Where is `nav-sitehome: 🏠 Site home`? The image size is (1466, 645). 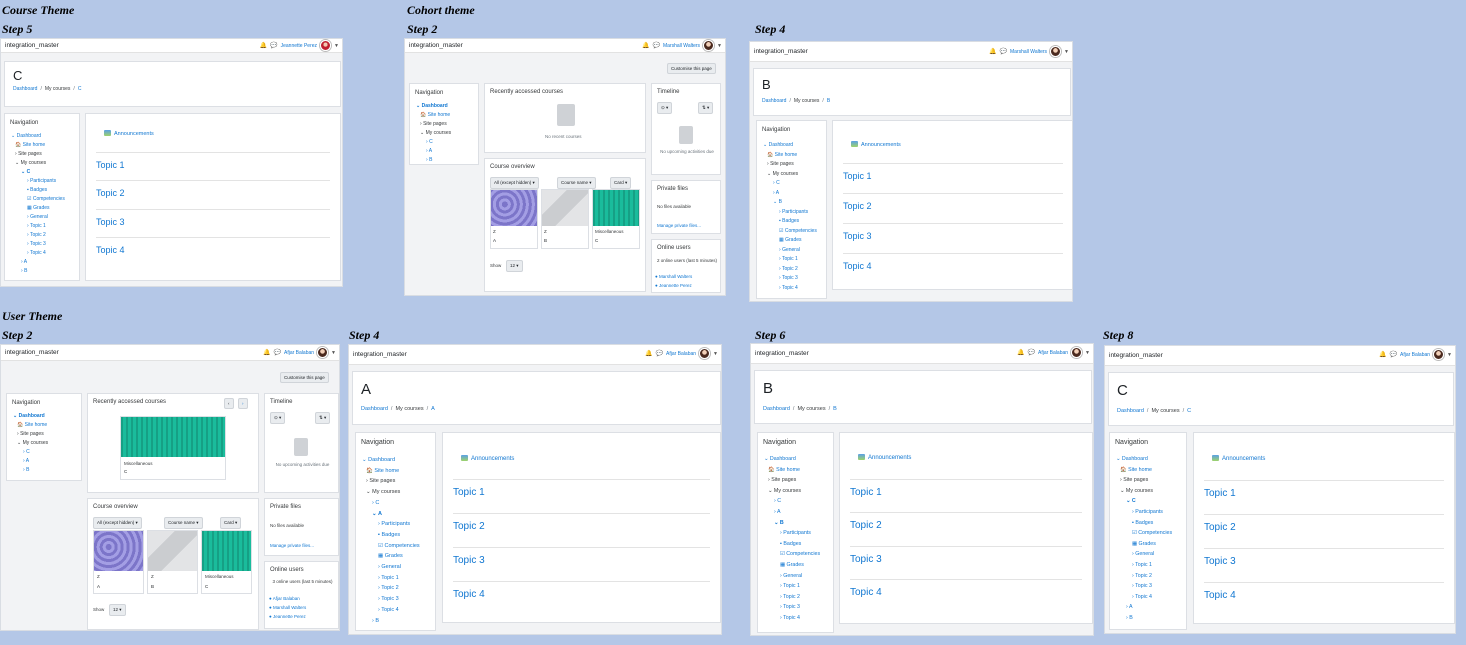
nav-sitehome: 🏠 Site home is located at coordinates (30, 425).